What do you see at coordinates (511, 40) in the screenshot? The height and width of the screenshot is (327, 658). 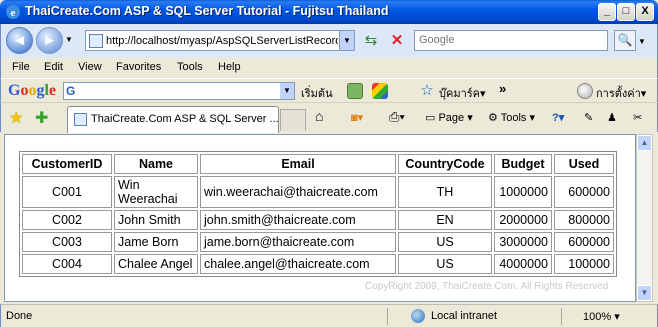 I see `search-input: Google` at bounding box center [511, 40].